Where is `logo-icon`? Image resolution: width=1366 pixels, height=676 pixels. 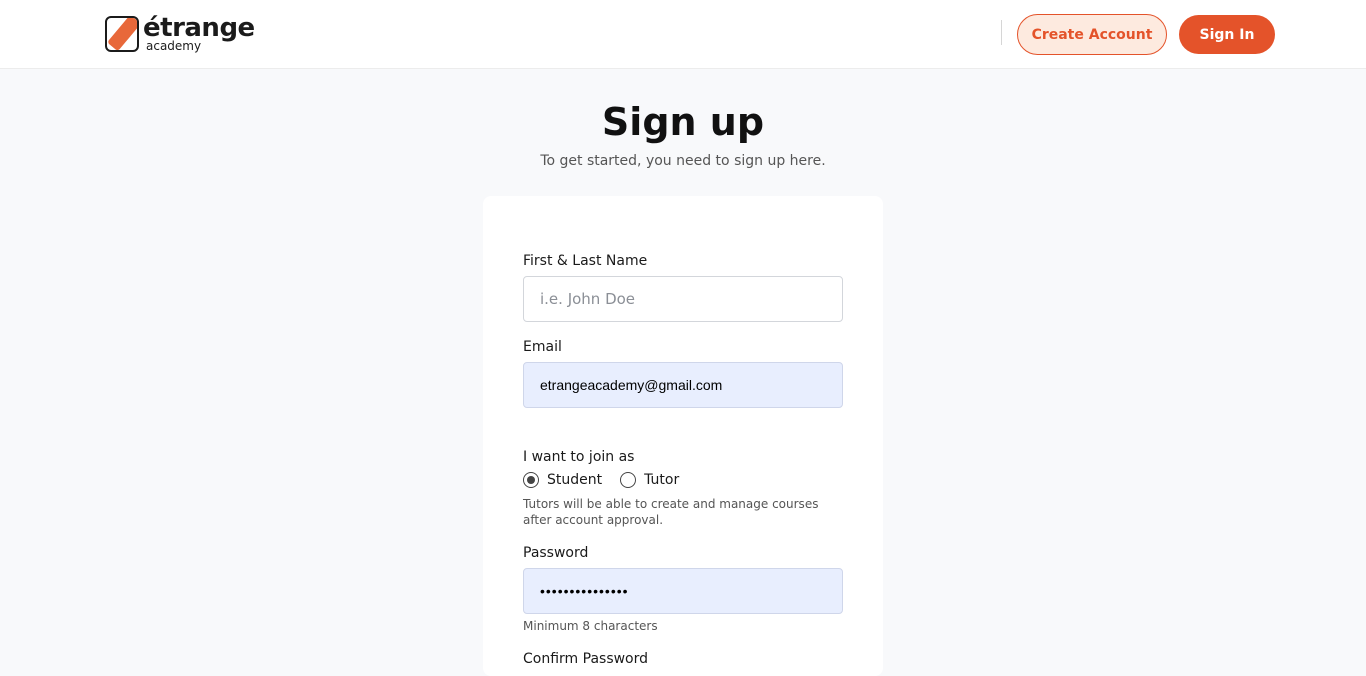
logo-icon is located at coordinates (122, 33).